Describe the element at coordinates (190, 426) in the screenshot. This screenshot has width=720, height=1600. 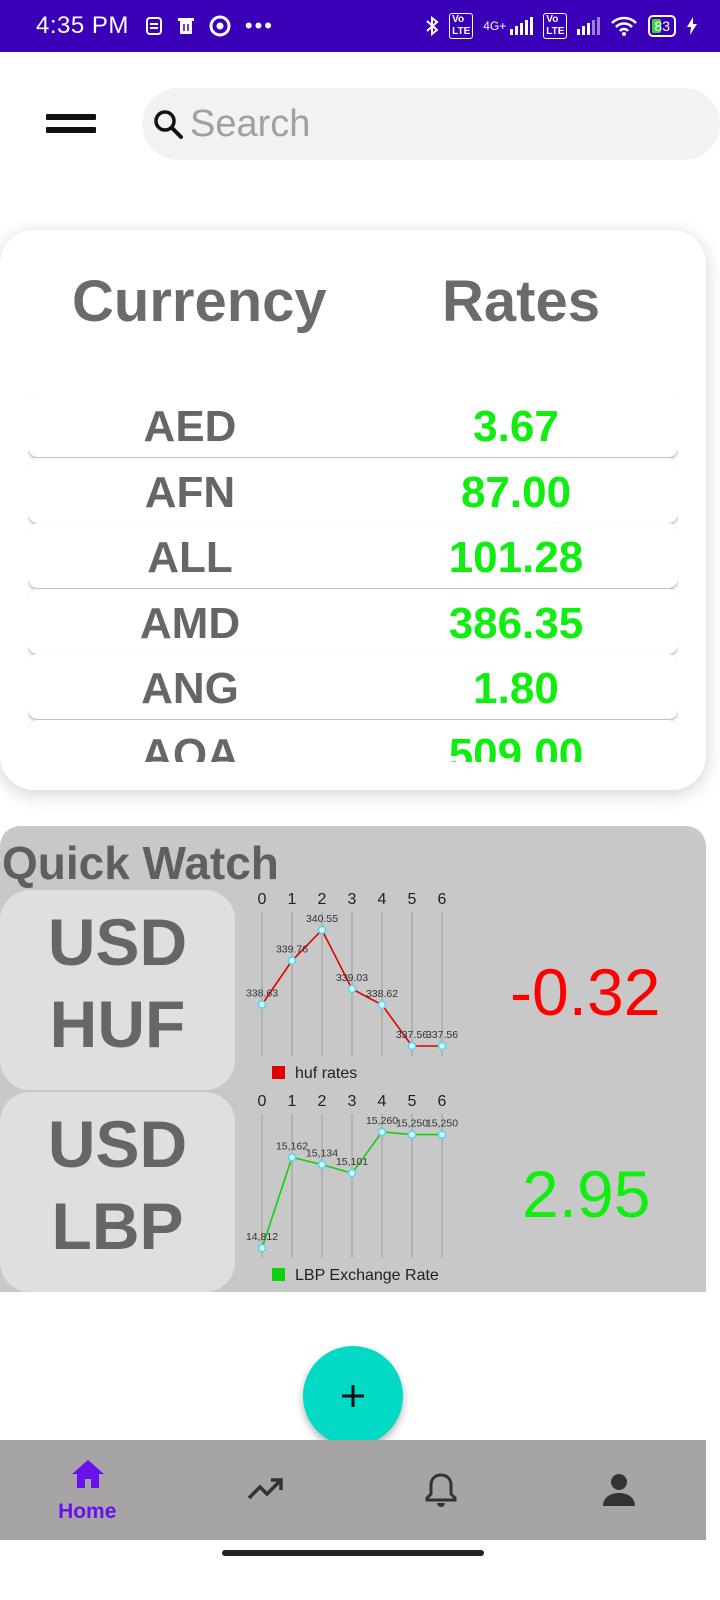
I see `currency-code: AED` at that location.